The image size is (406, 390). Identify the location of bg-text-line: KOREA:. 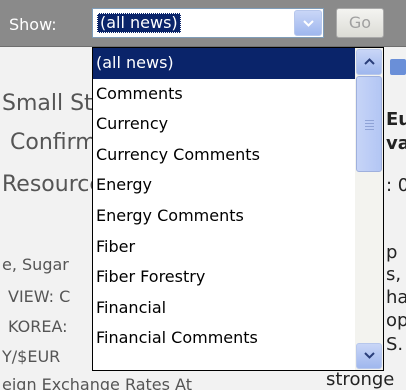
(38, 326).